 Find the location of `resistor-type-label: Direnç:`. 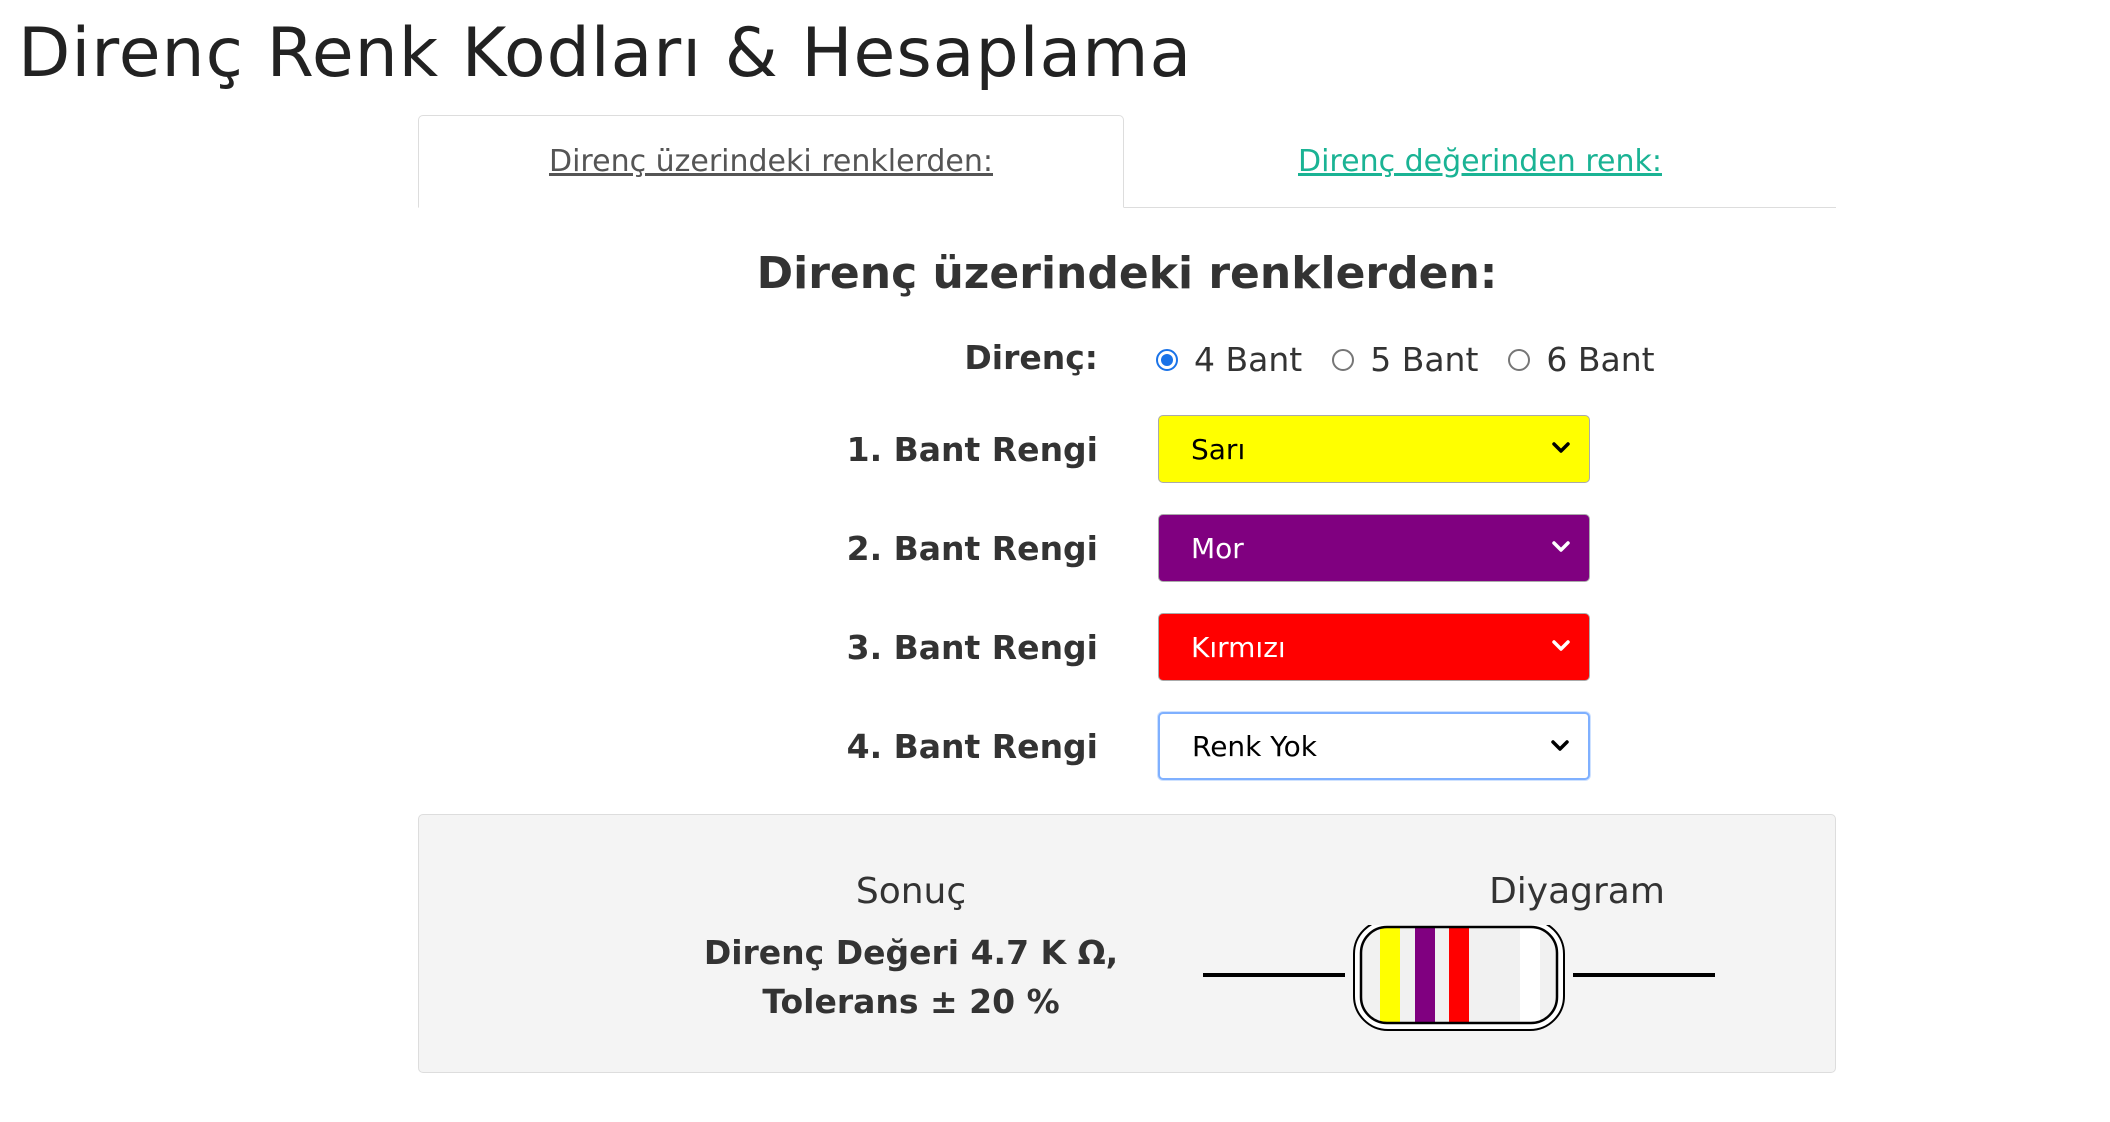

resistor-type-label: Direnç: is located at coordinates (1031, 357).